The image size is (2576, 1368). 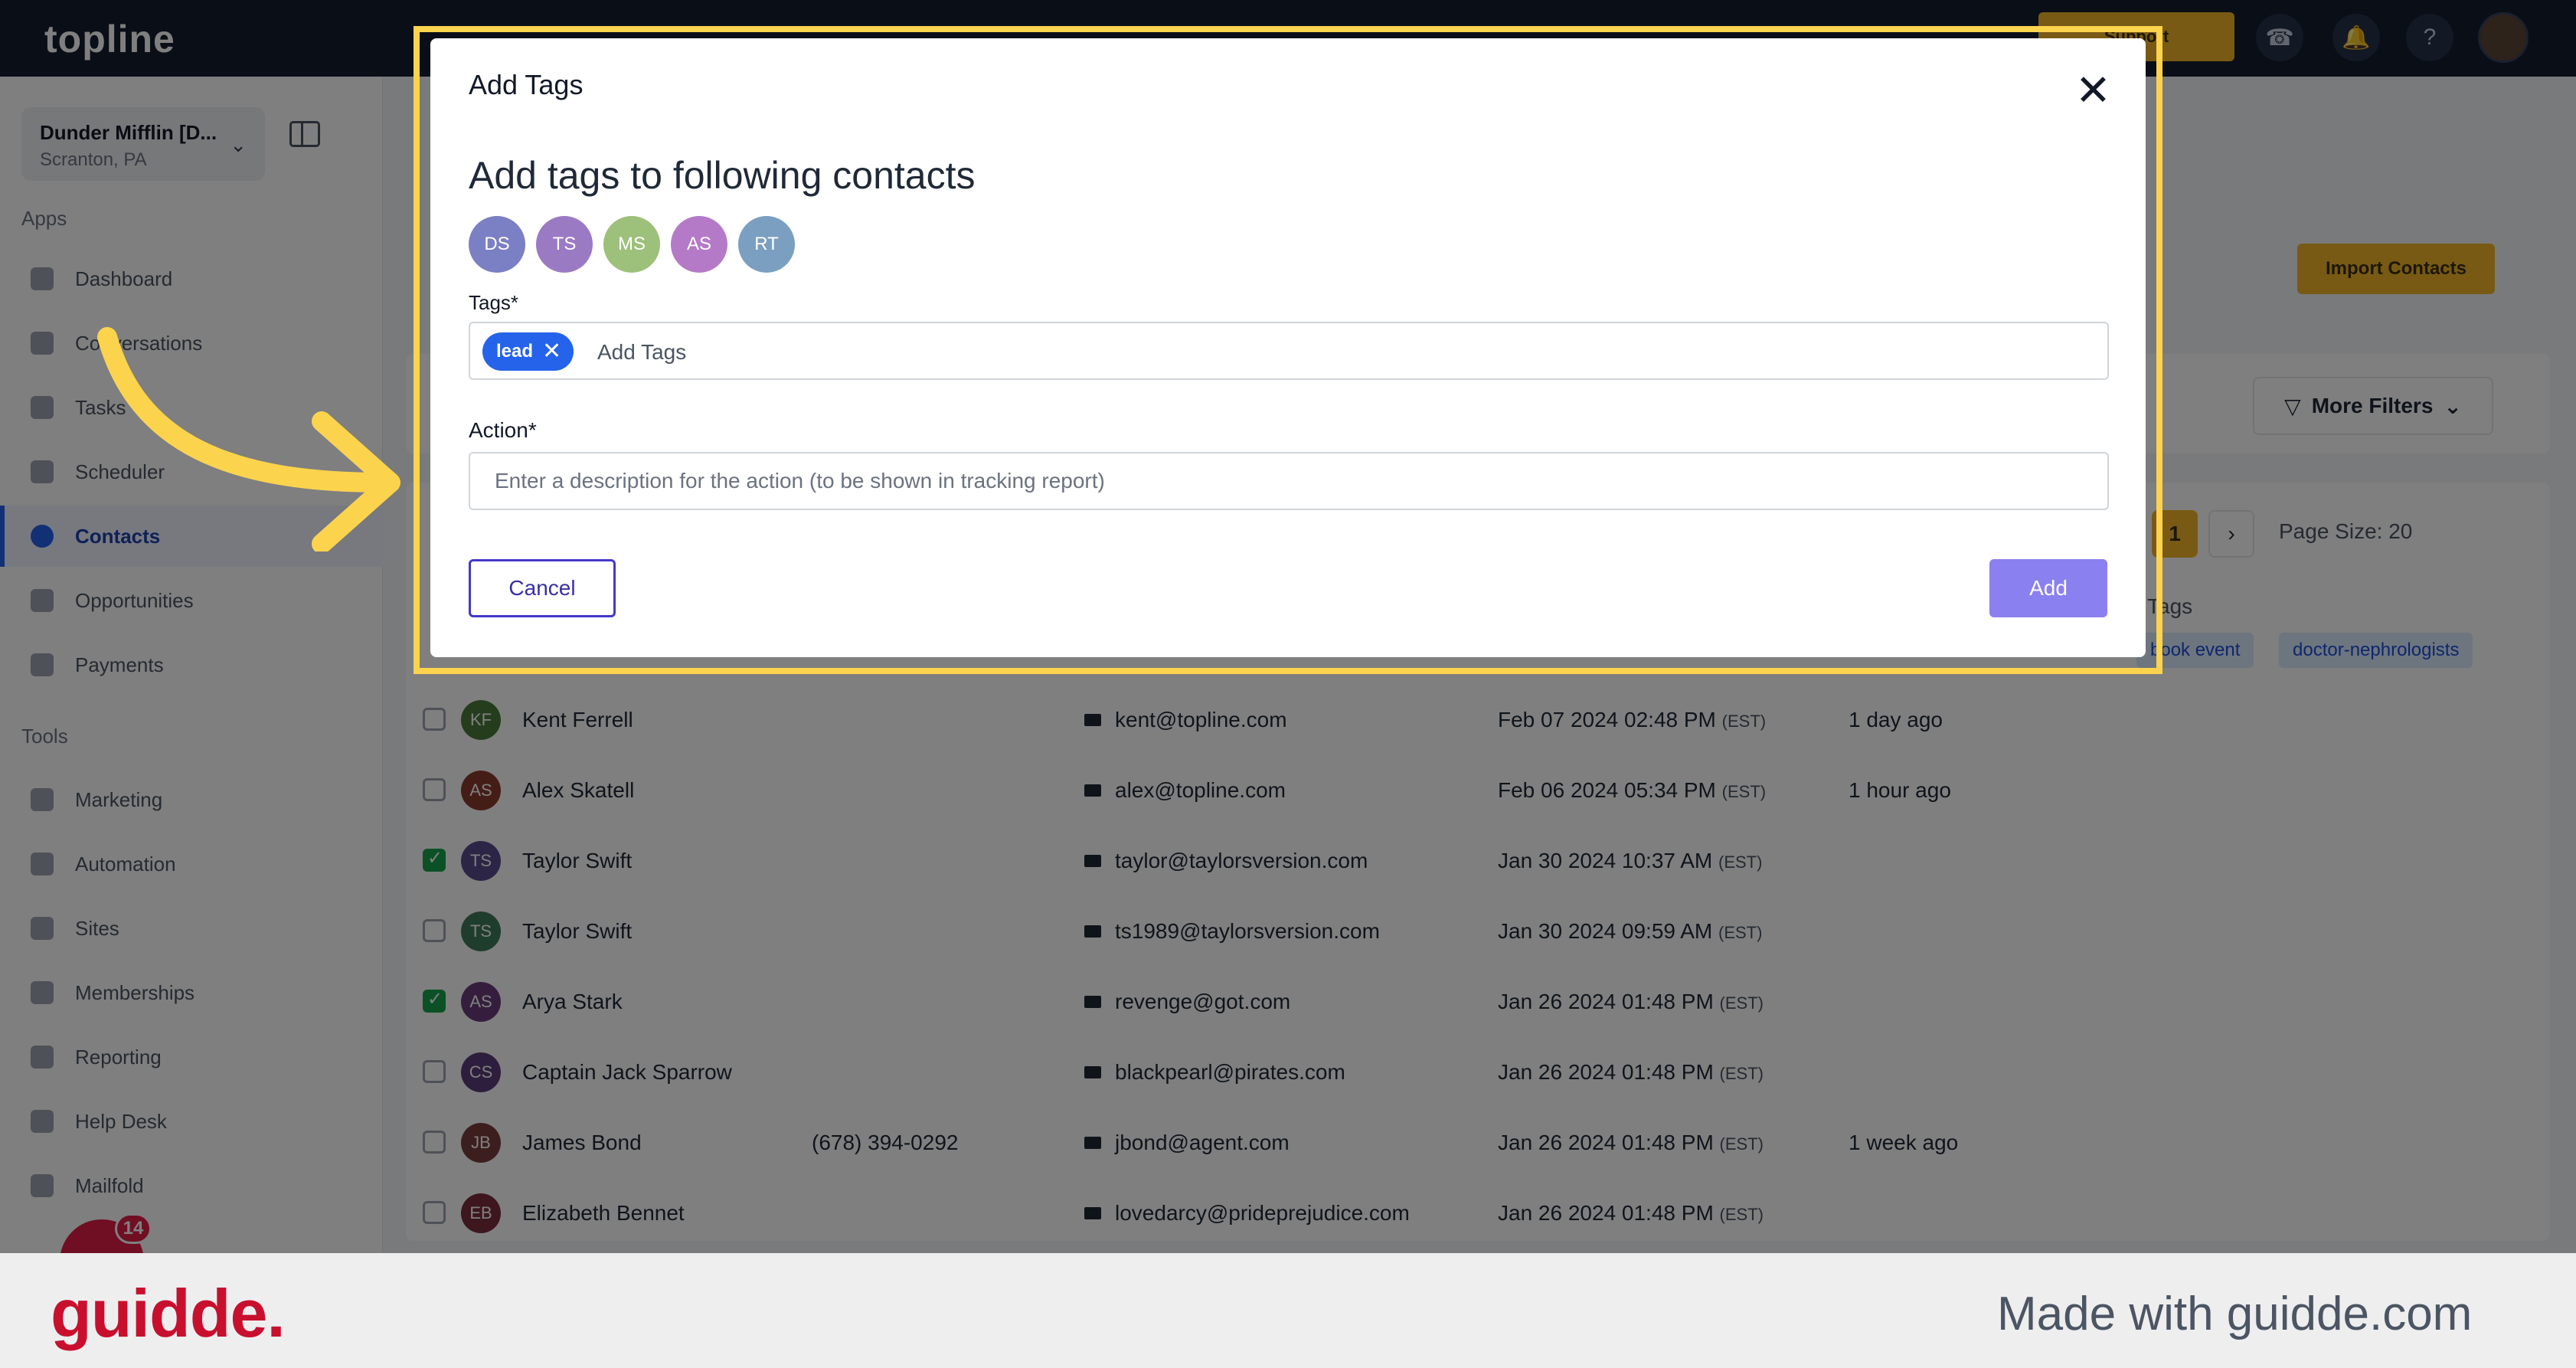 What do you see at coordinates (2093, 90) in the screenshot?
I see `close-icon: ✕` at bounding box center [2093, 90].